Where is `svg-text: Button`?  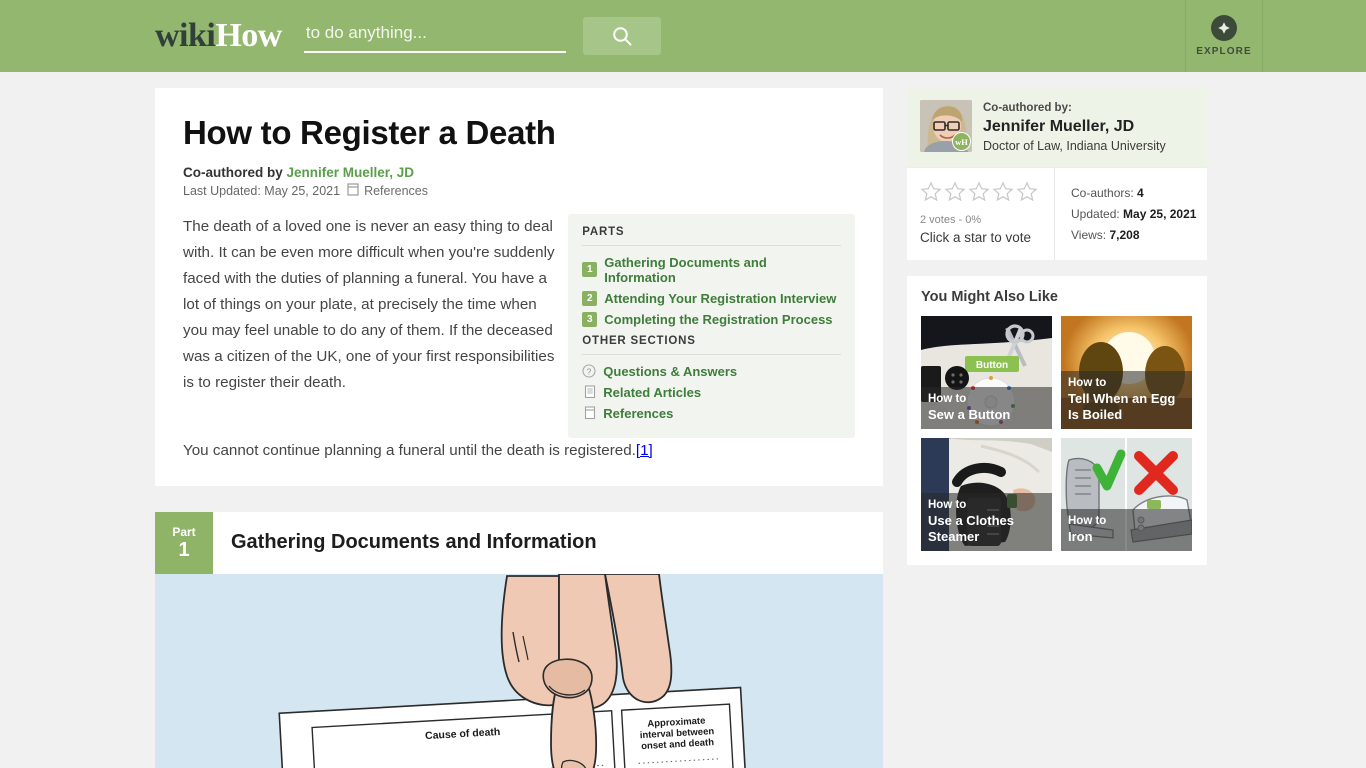 svg-text: Button is located at coordinates (992, 365).